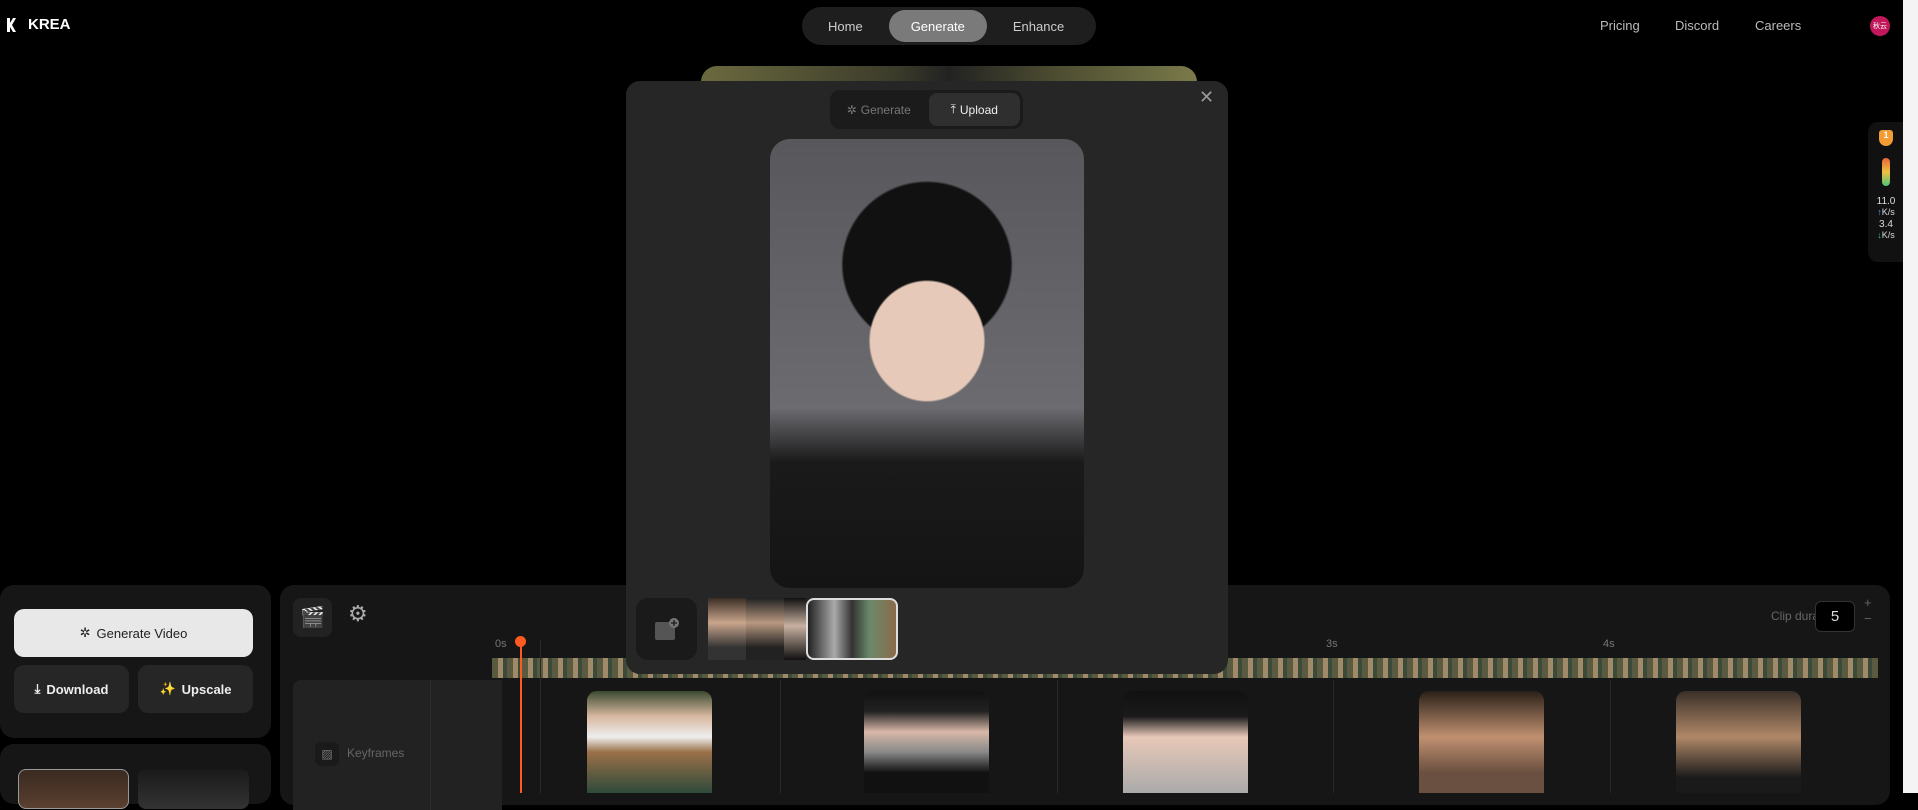  I want to click on nav-enhance: Enhance, so click(1038, 26).